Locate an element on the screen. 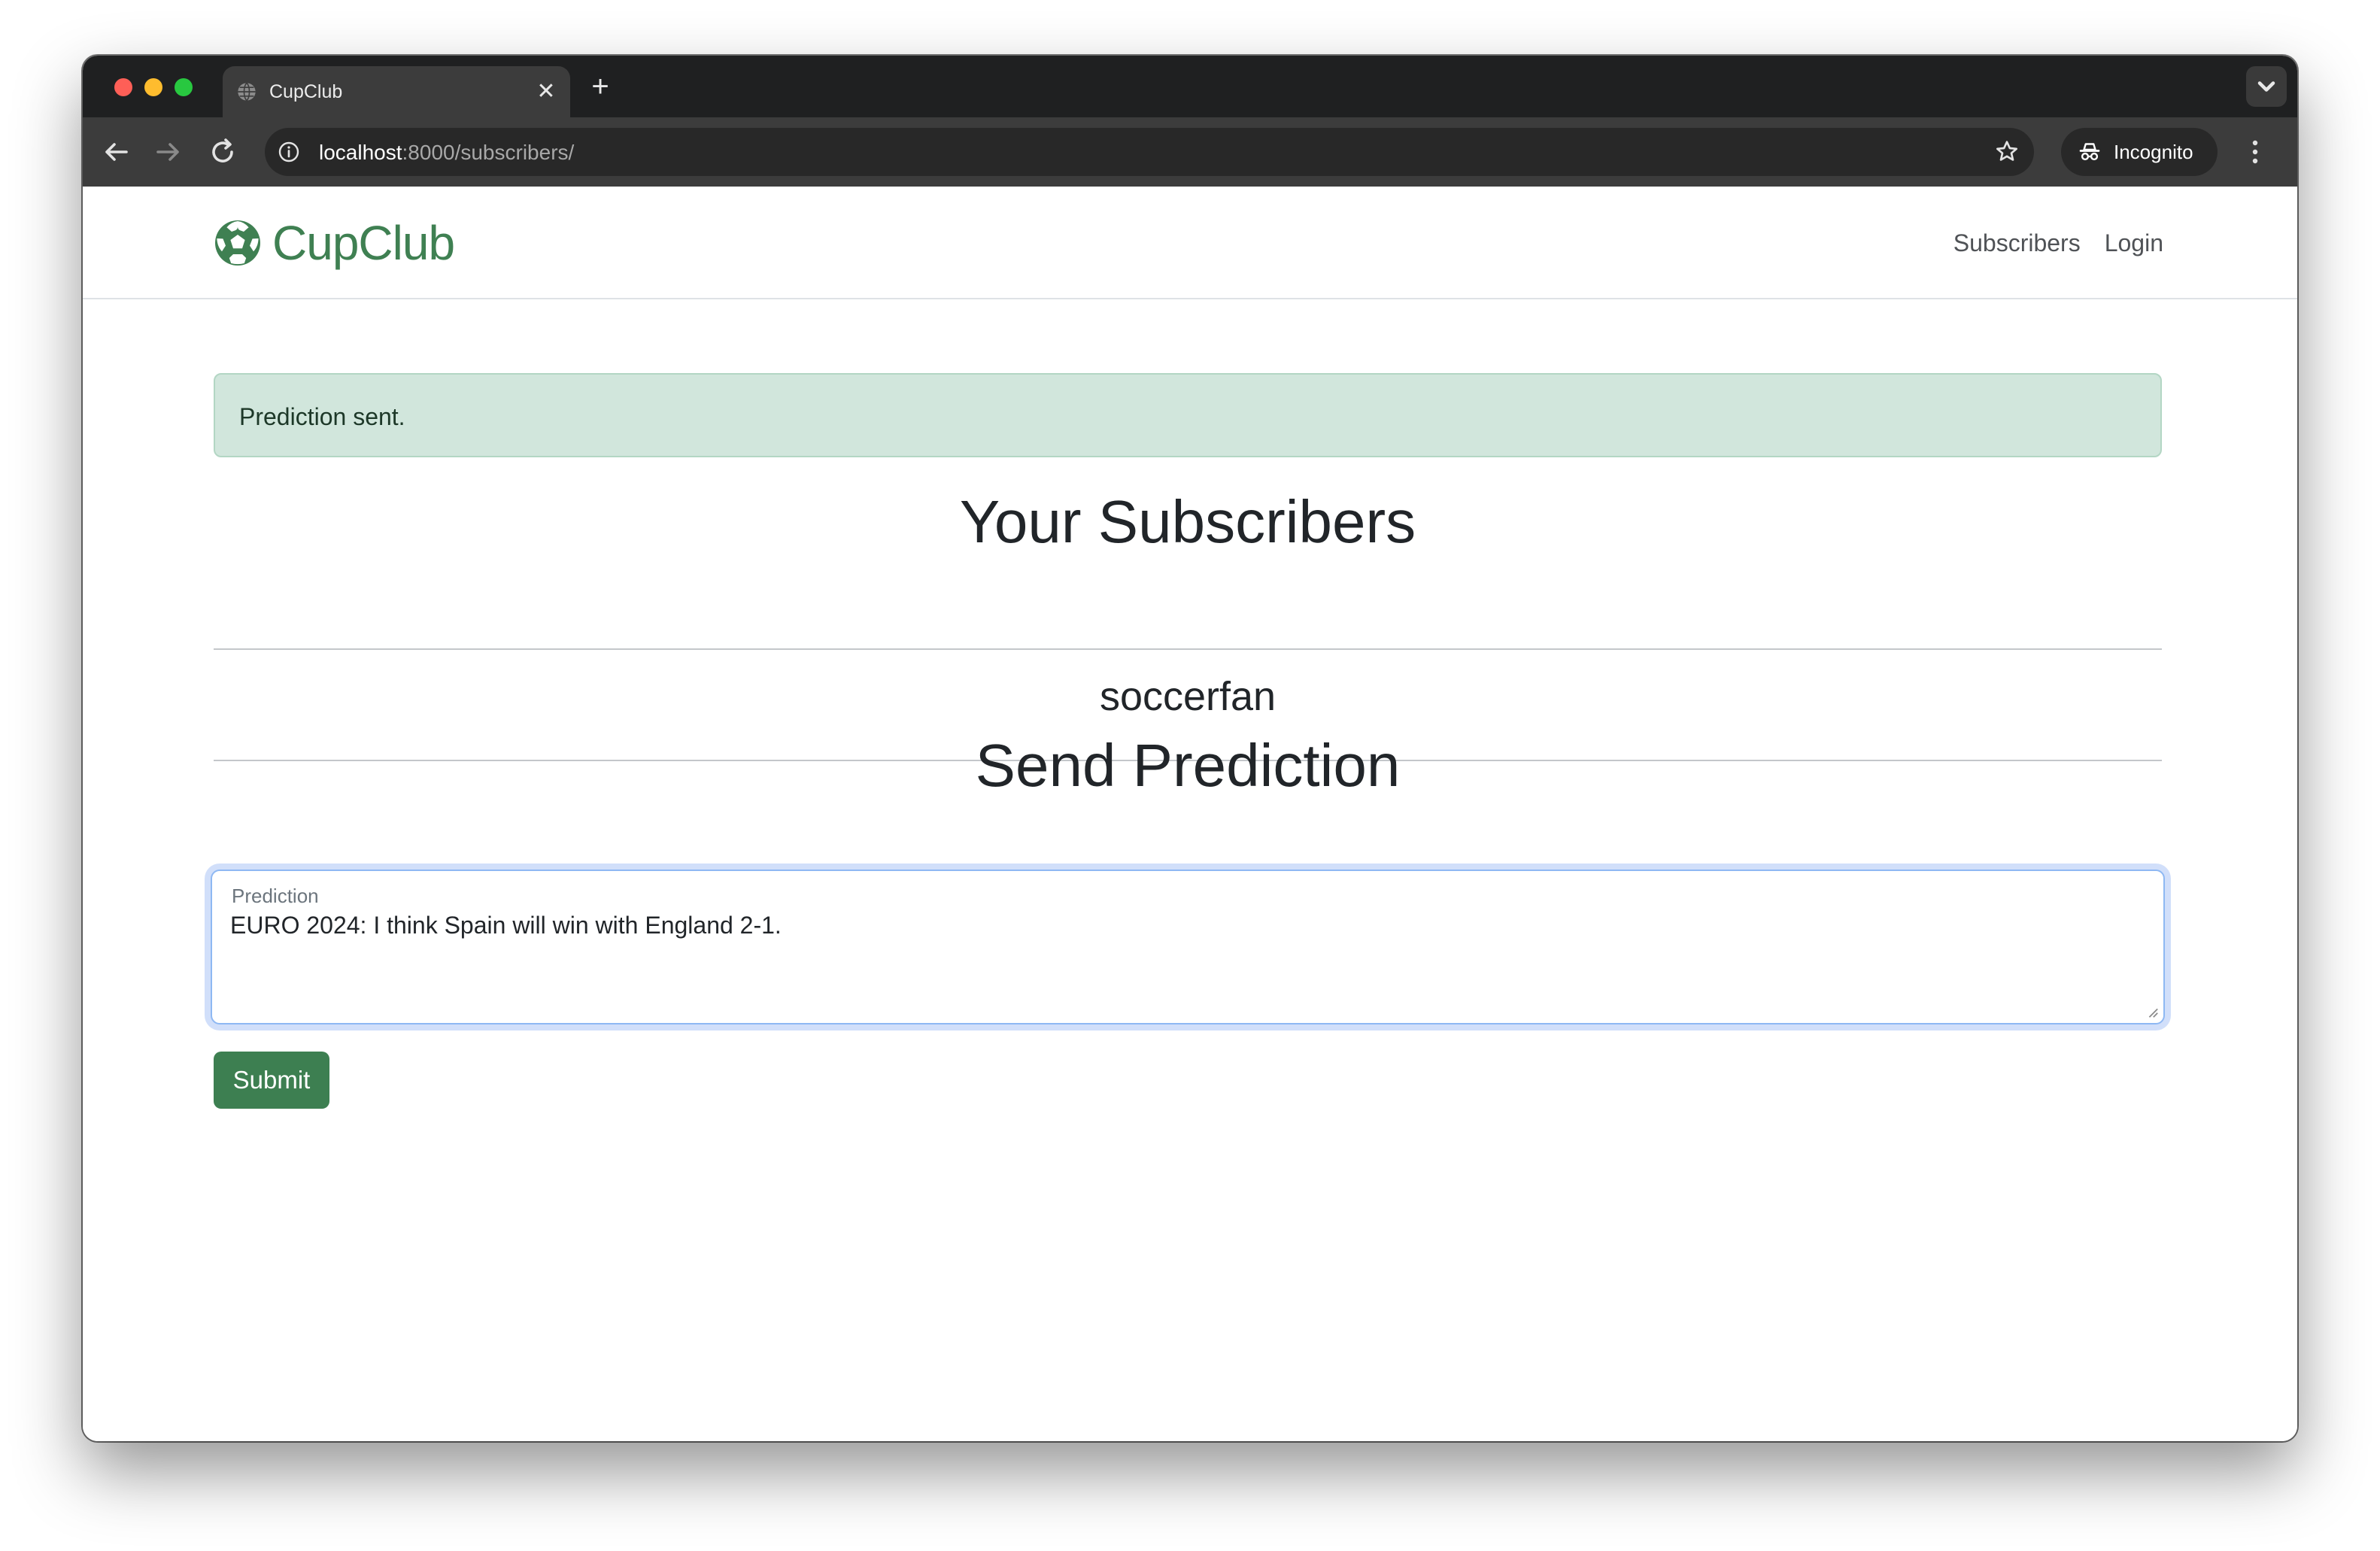  close-window-button is located at coordinates (123, 87).